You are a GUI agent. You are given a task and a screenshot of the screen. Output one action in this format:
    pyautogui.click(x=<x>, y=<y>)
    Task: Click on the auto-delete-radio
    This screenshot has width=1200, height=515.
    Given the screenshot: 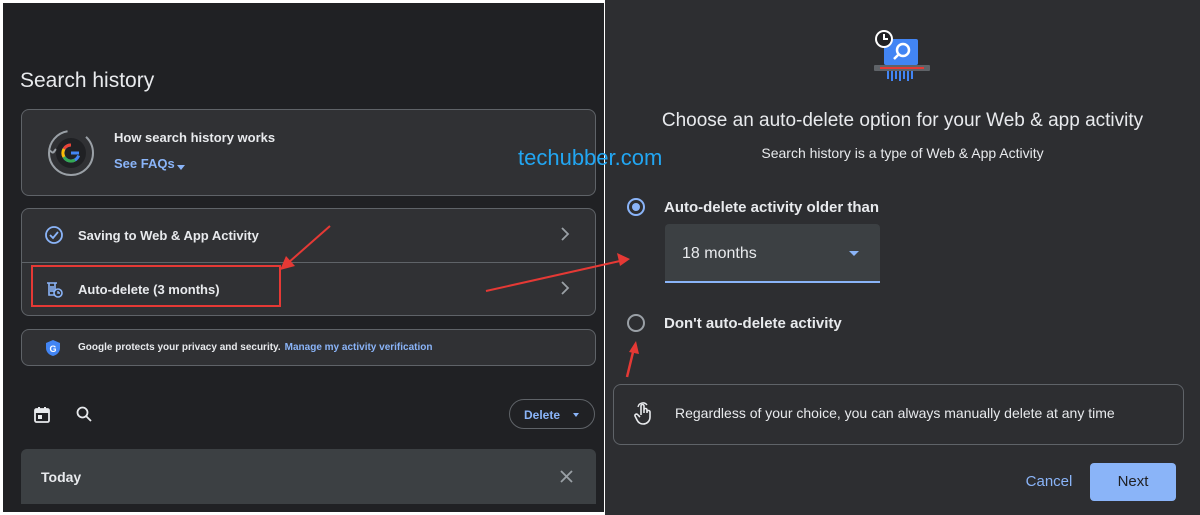 What is the action you would take?
    pyautogui.click(x=636, y=207)
    